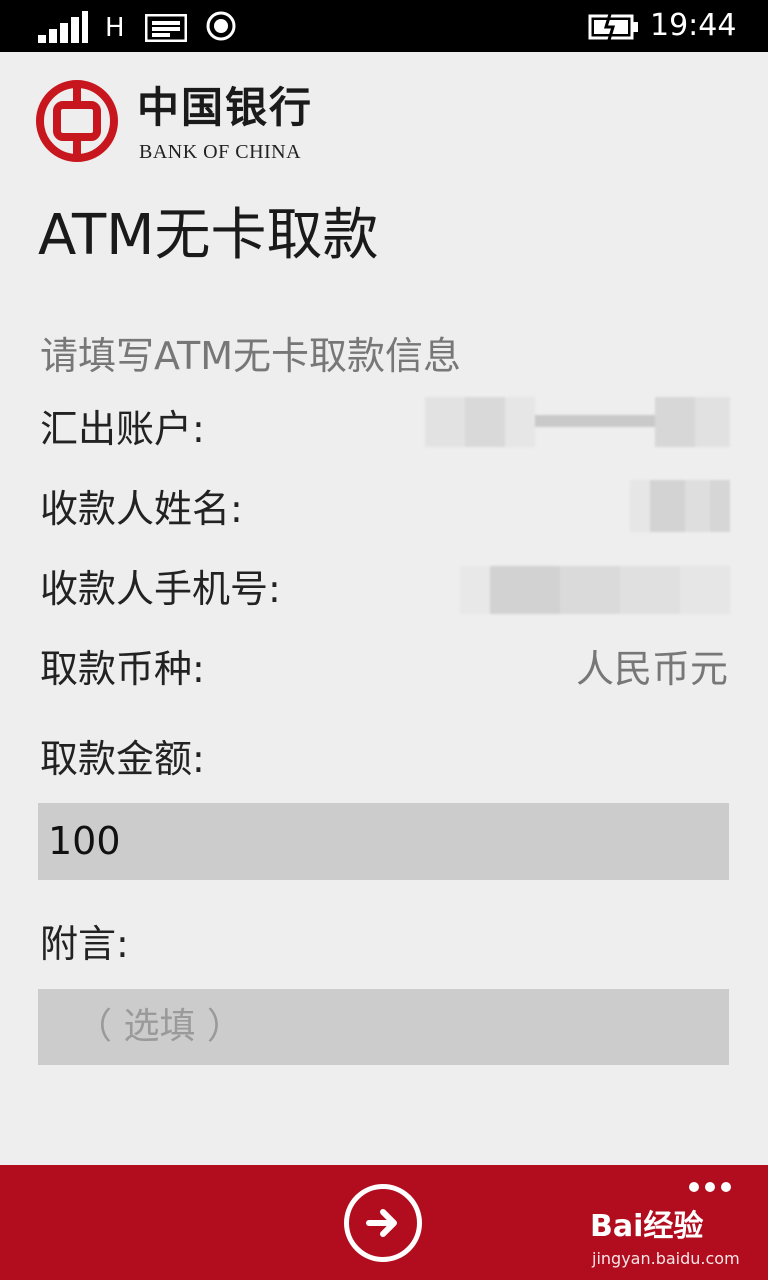 The height and width of the screenshot is (1280, 768). I want to click on next-button, so click(383, 1223).